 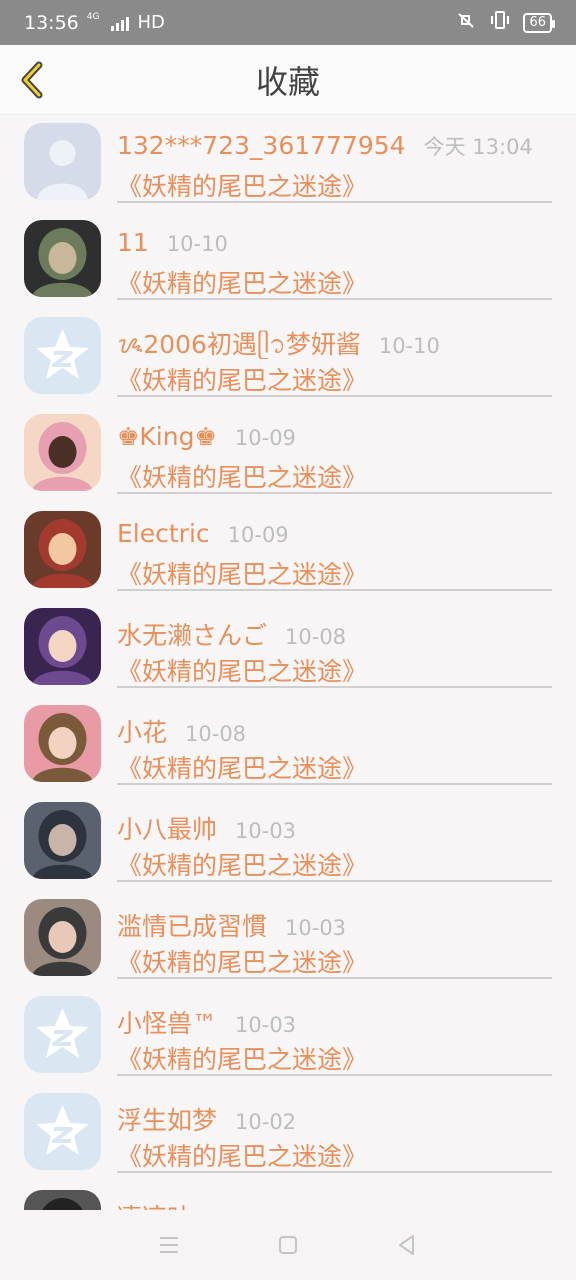 I want to click on list-item: Electric 10-09 《妖精的尾巴之迷途》, so click(x=288, y=551).